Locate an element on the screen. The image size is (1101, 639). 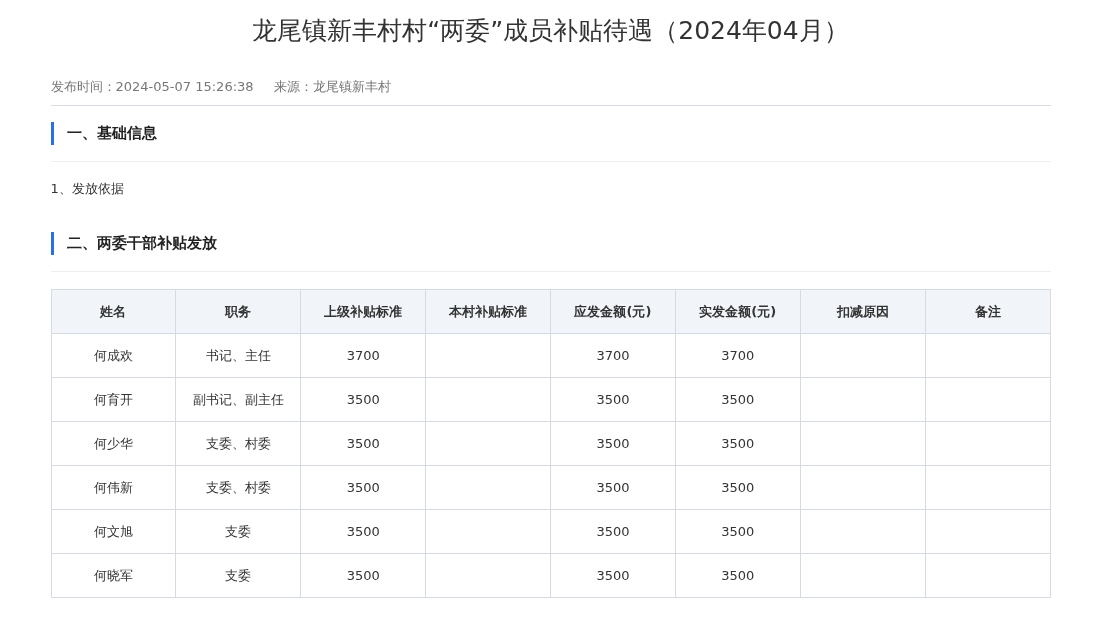
column-header: 职务 is located at coordinates (238, 311).